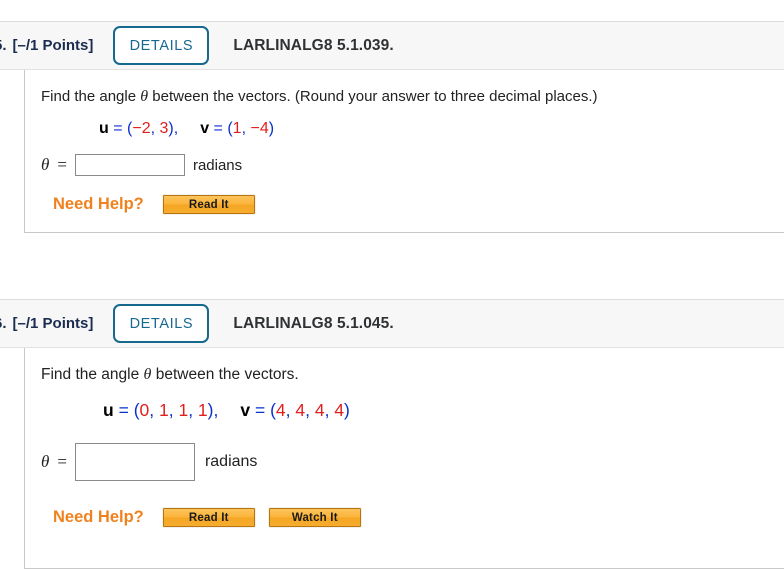 This screenshot has height=569, width=784. I want to click on vector-u-component-3: 1, so click(202, 410).